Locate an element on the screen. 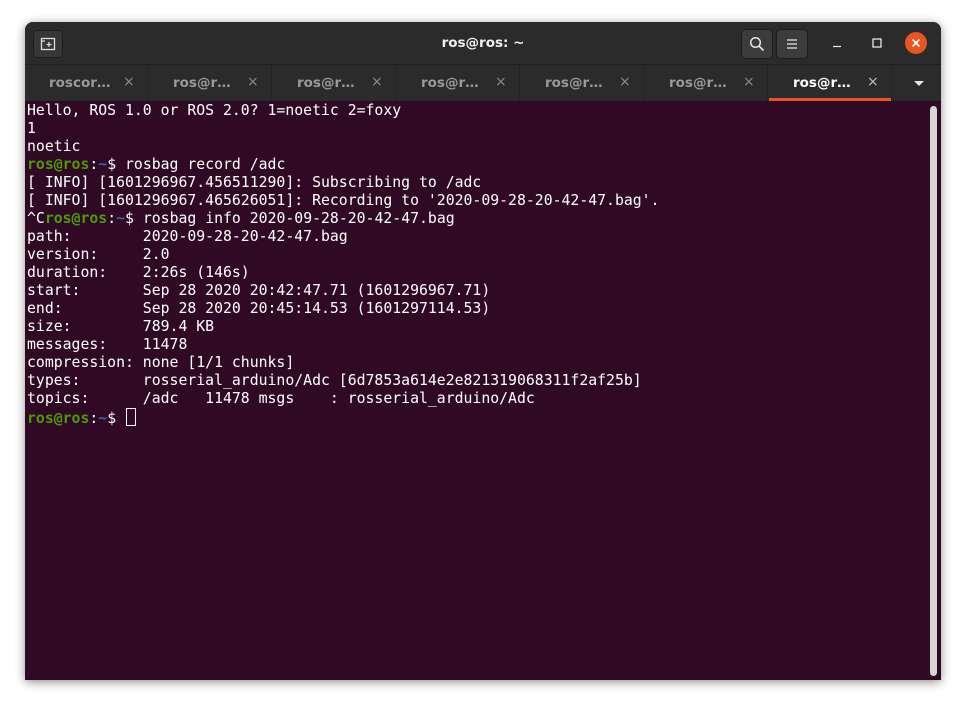 This screenshot has width=966, height=708. terminal-output-line: noetic is located at coordinates (478, 147).